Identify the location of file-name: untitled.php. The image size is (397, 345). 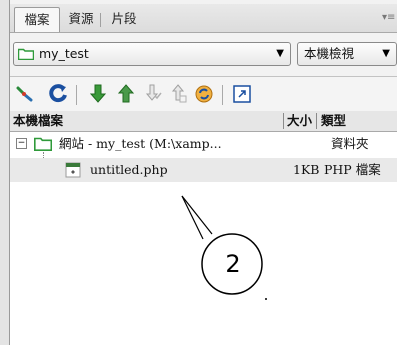
(129, 169).